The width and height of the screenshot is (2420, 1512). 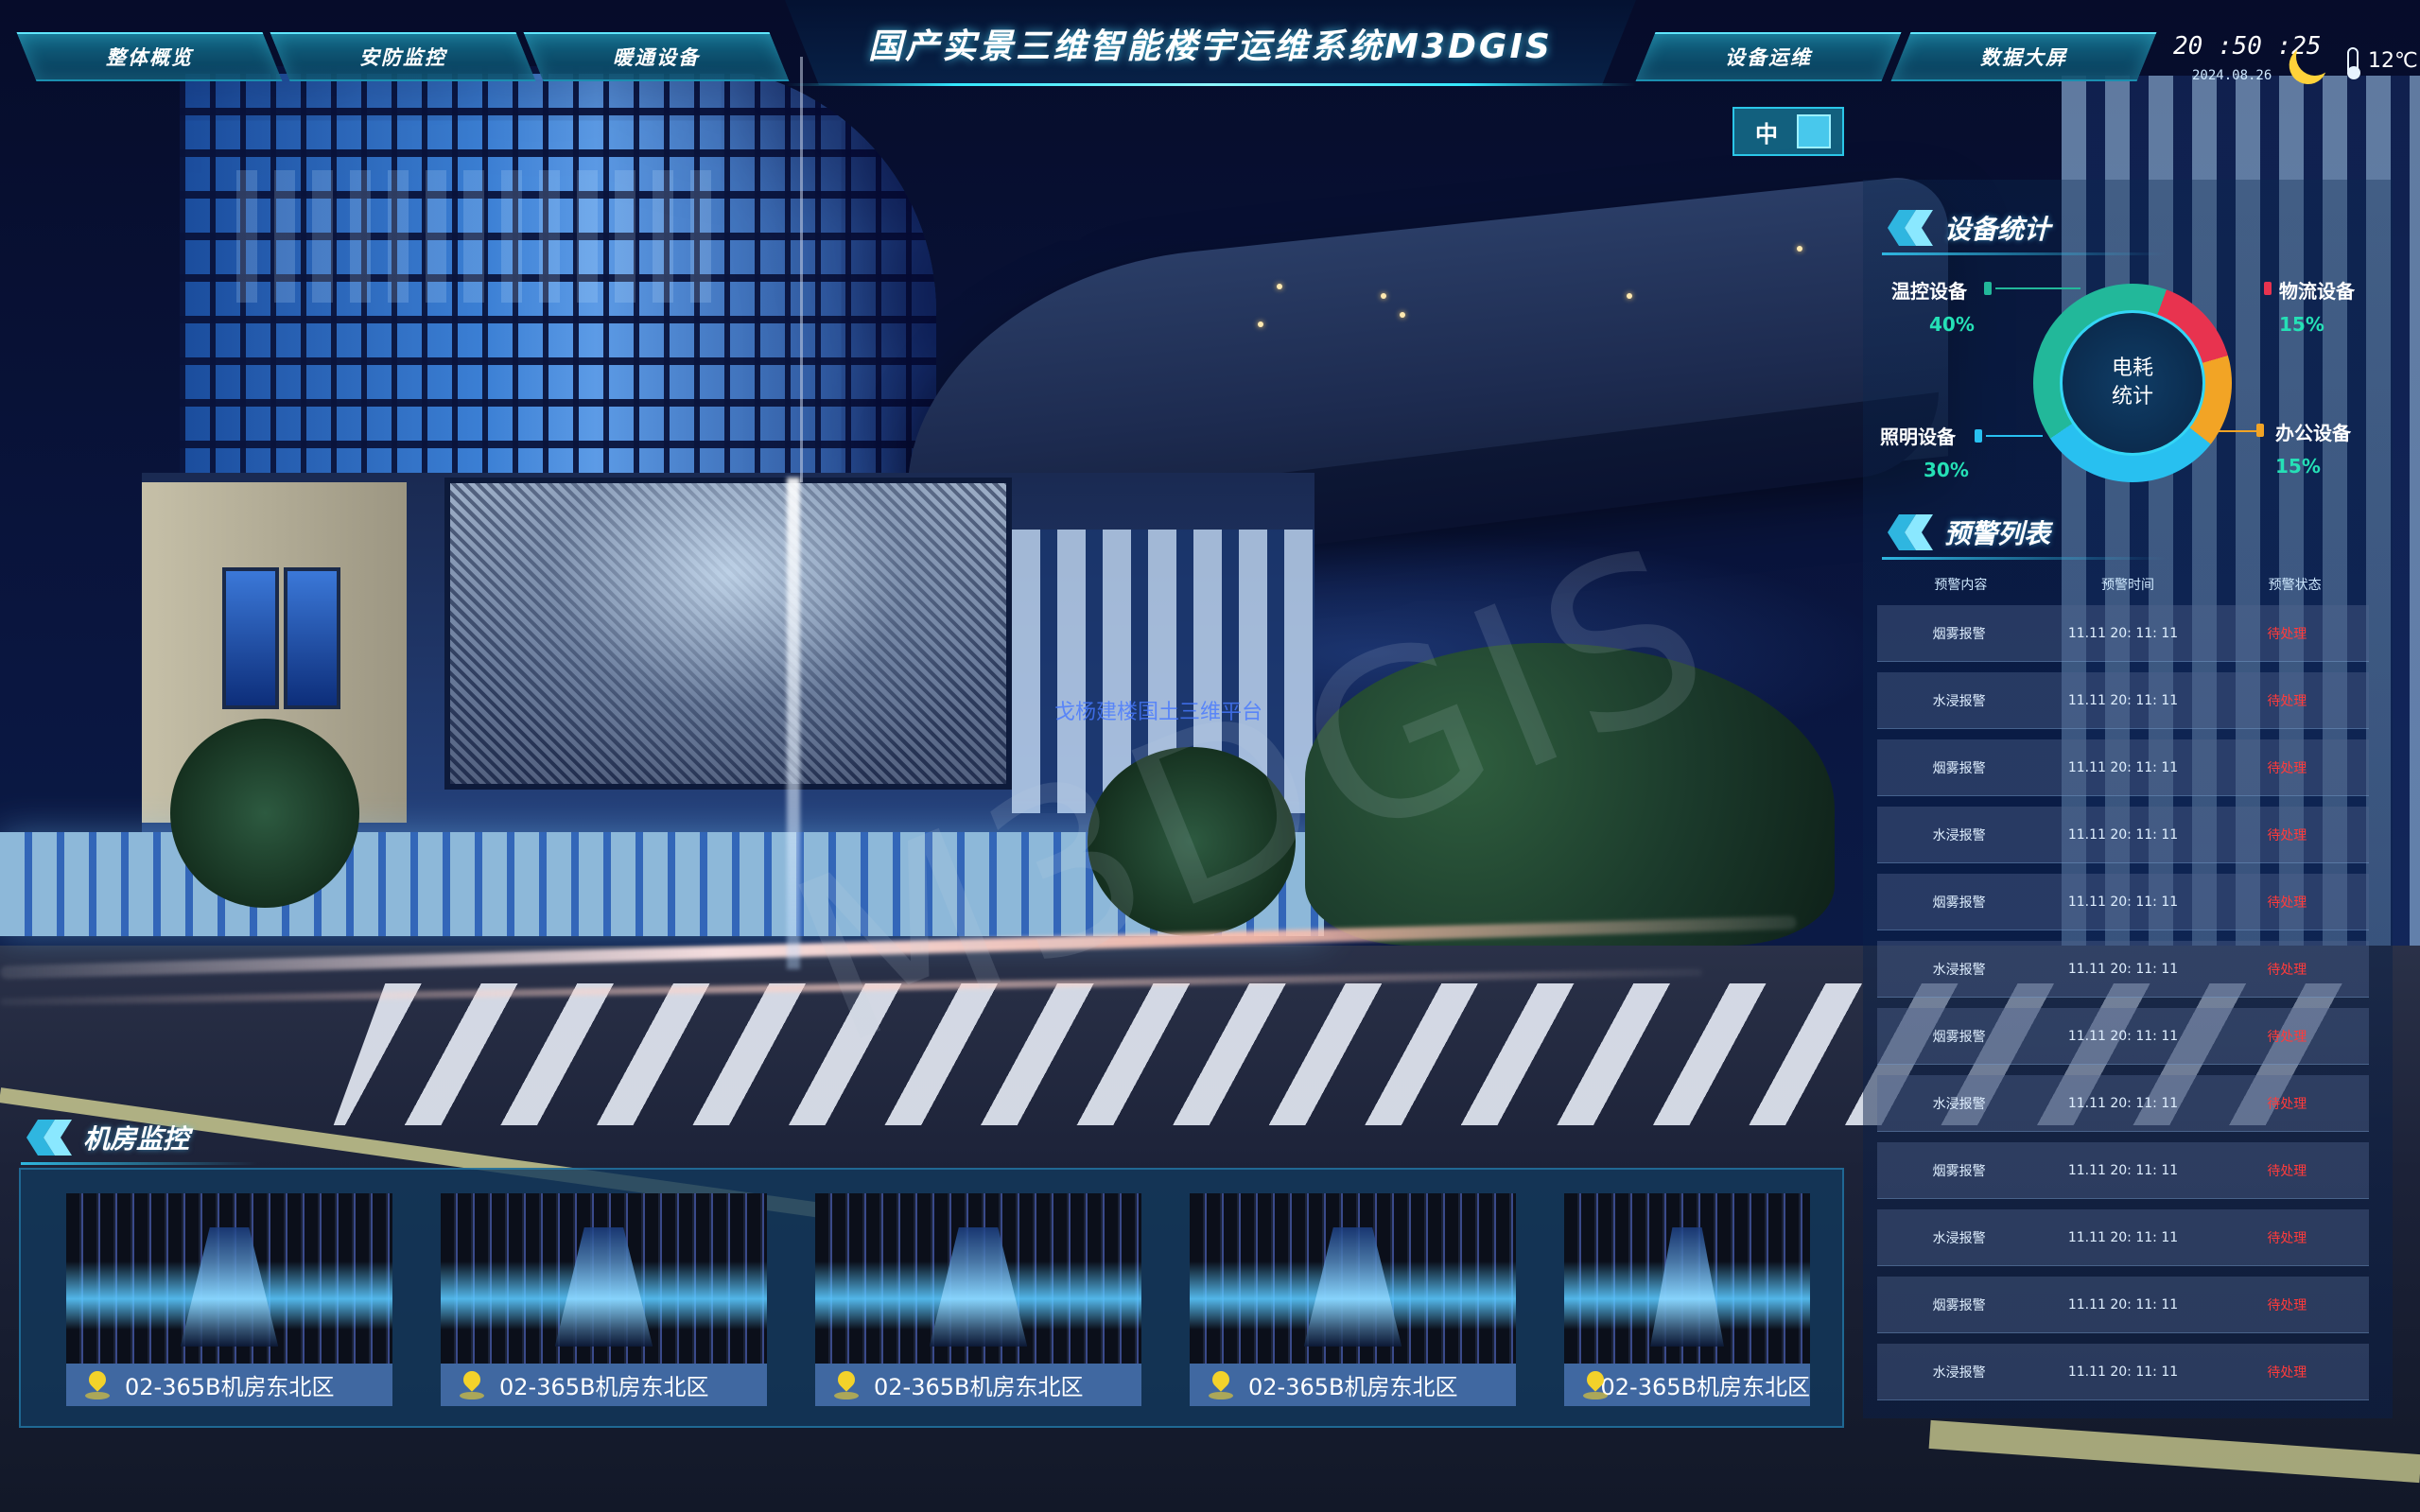 I want to click on alert-list-title: 预警列表, so click(x=2024, y=534).